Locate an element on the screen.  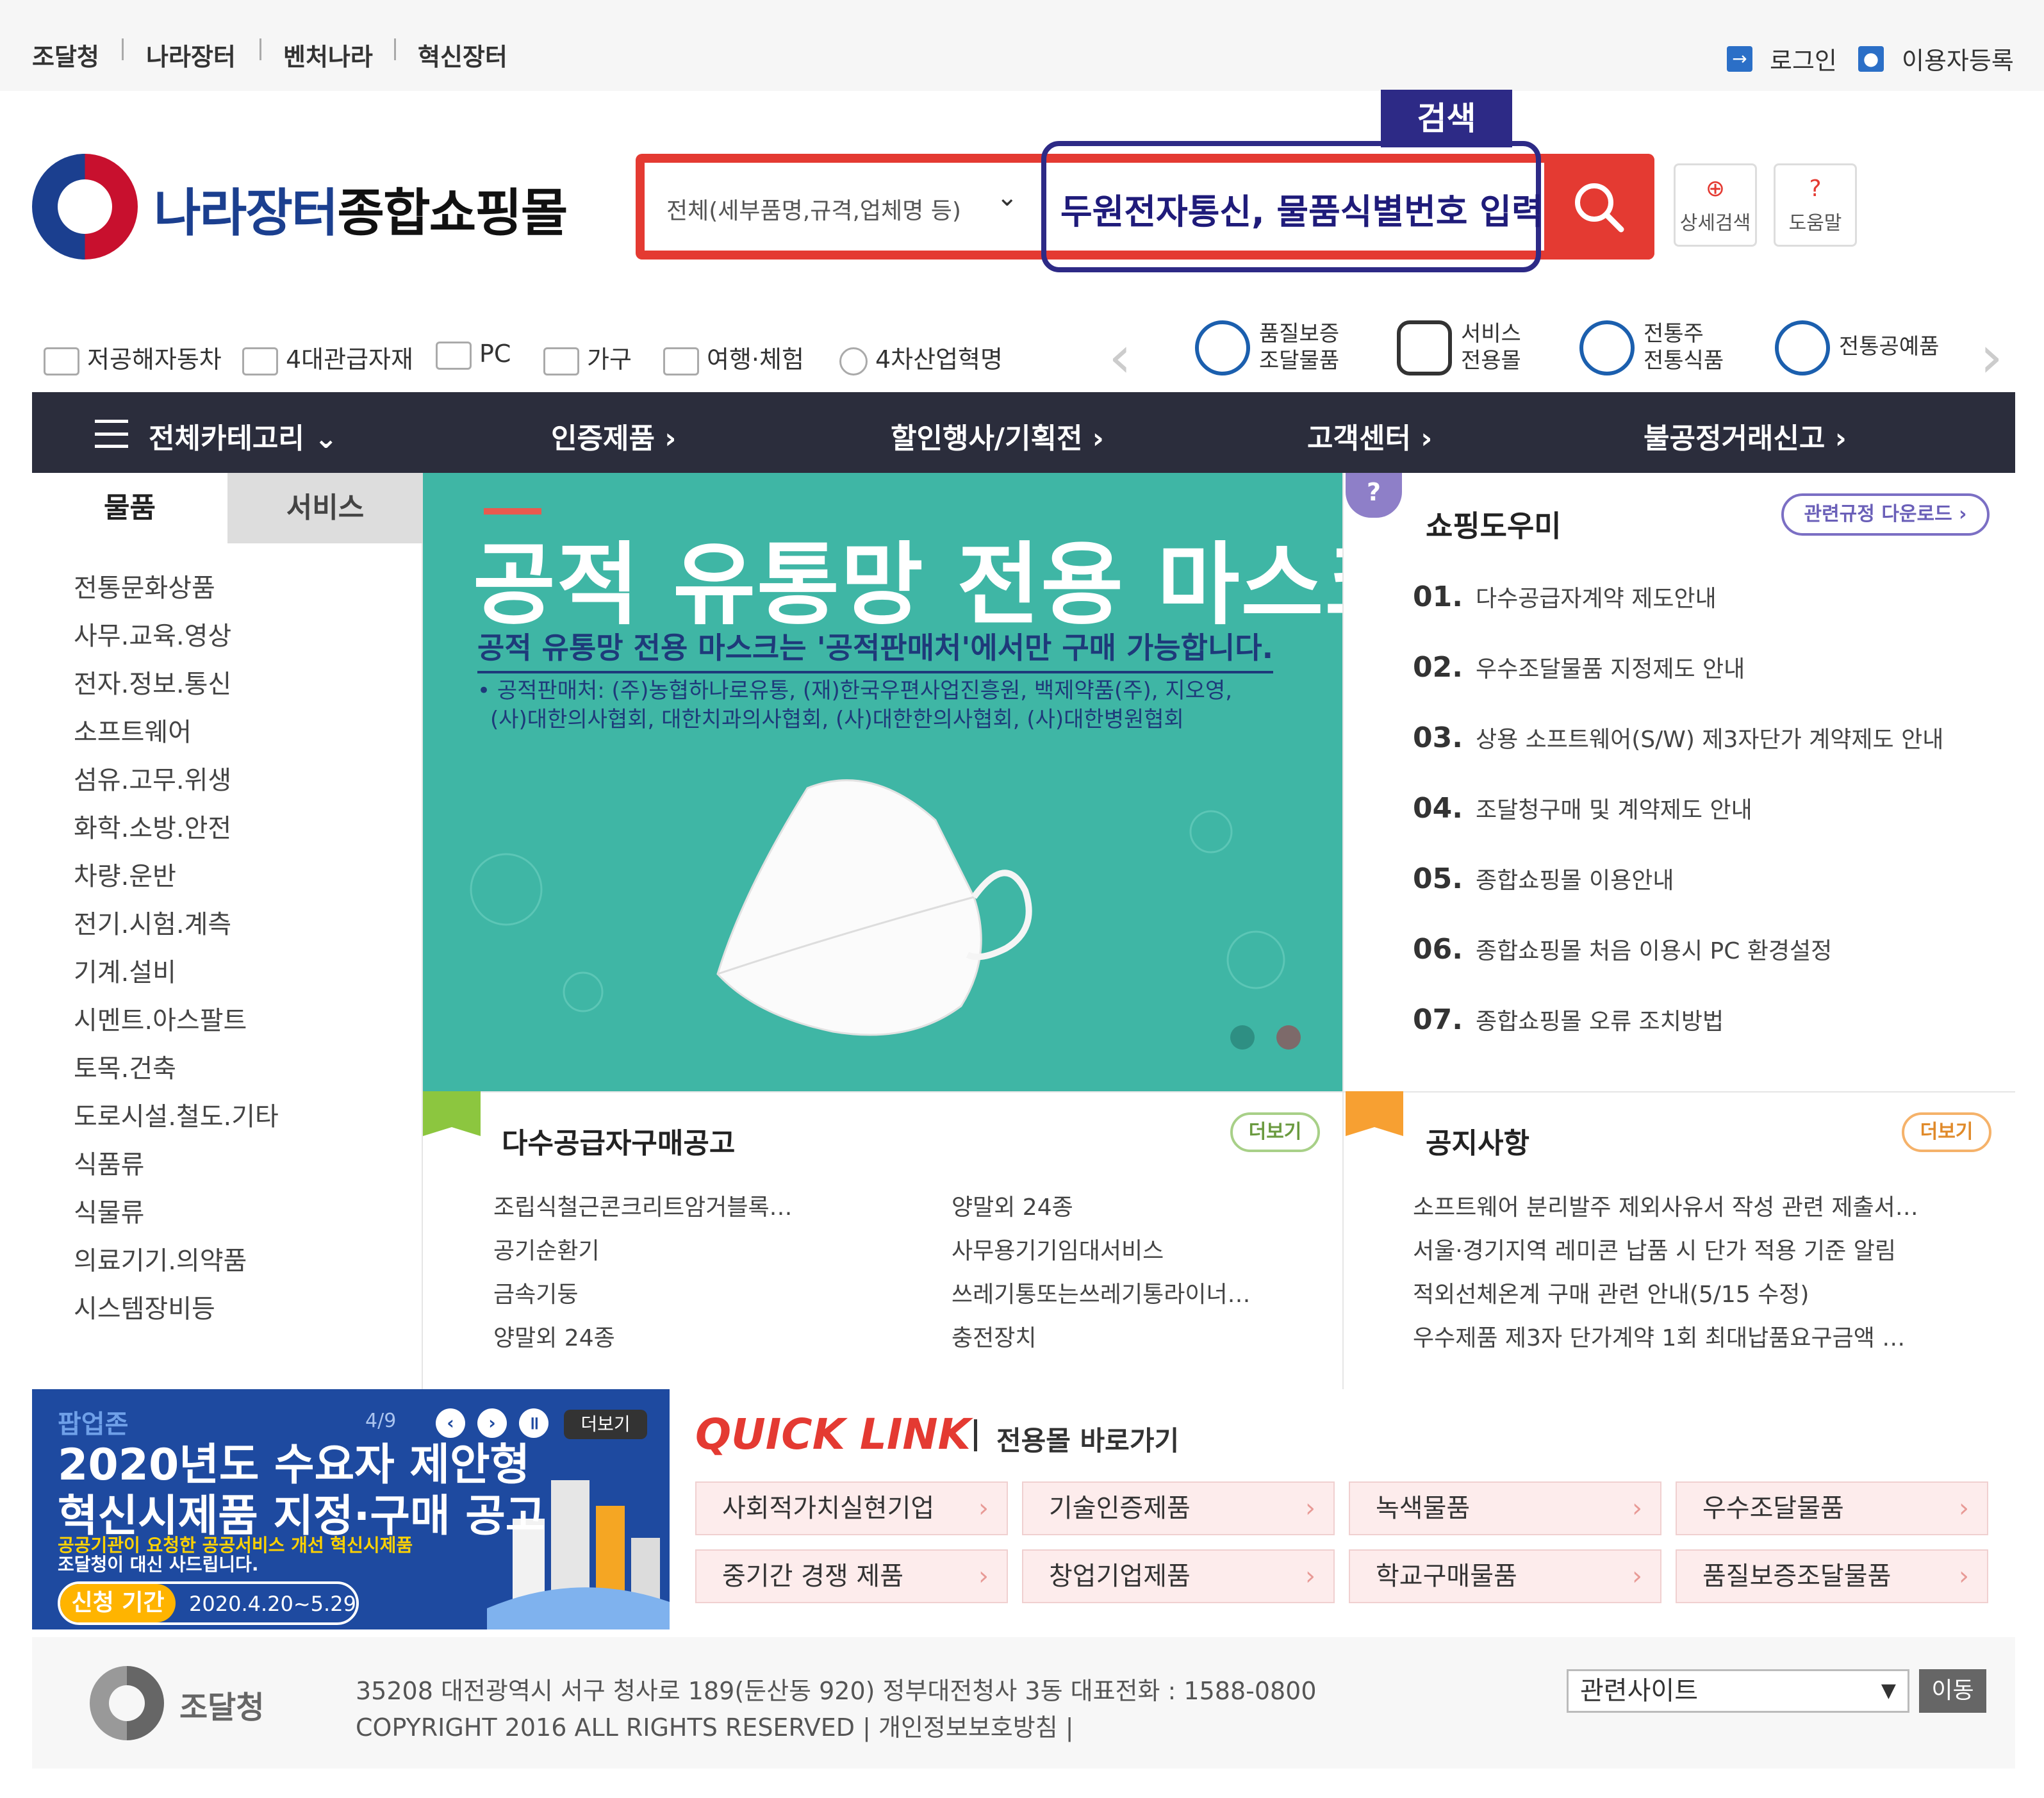
user-register-icon: ● is located at coordinates (1871, 59).